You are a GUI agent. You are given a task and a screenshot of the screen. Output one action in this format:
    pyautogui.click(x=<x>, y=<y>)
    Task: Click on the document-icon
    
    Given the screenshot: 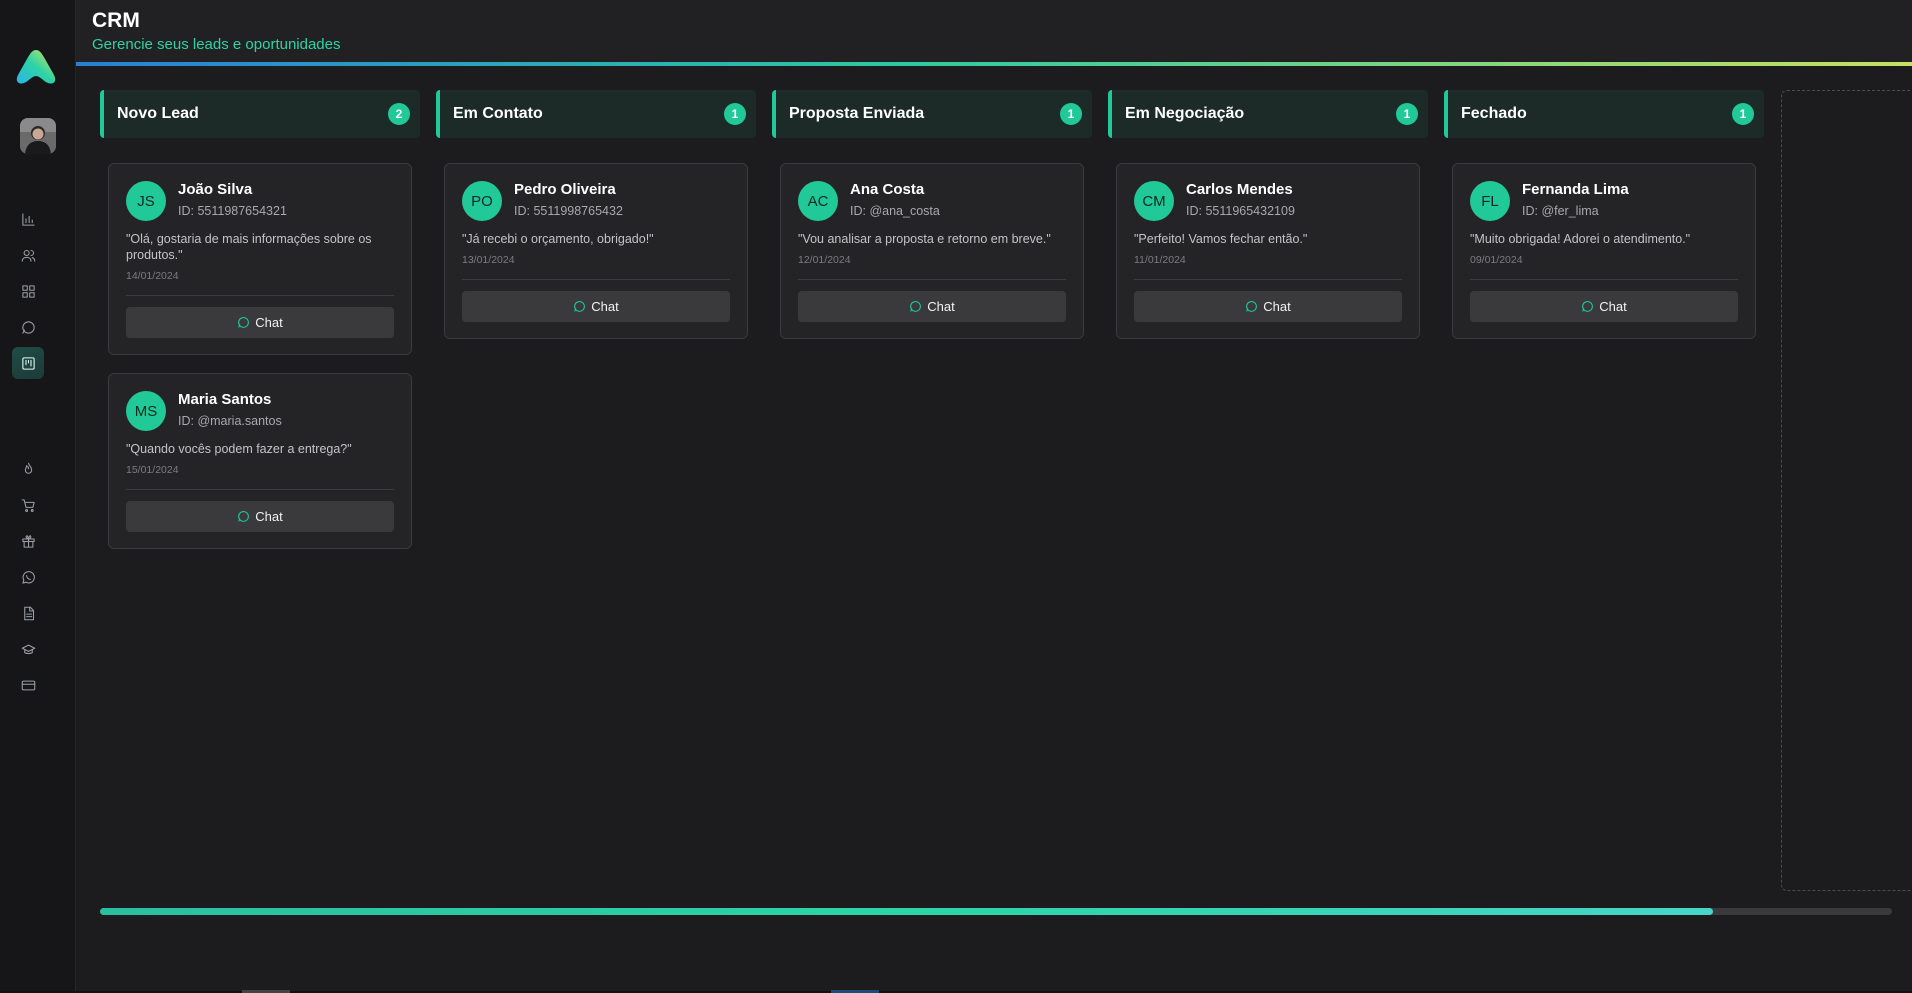 What is the action you would take?
    pyautogui.click(x=28, y=613)
    